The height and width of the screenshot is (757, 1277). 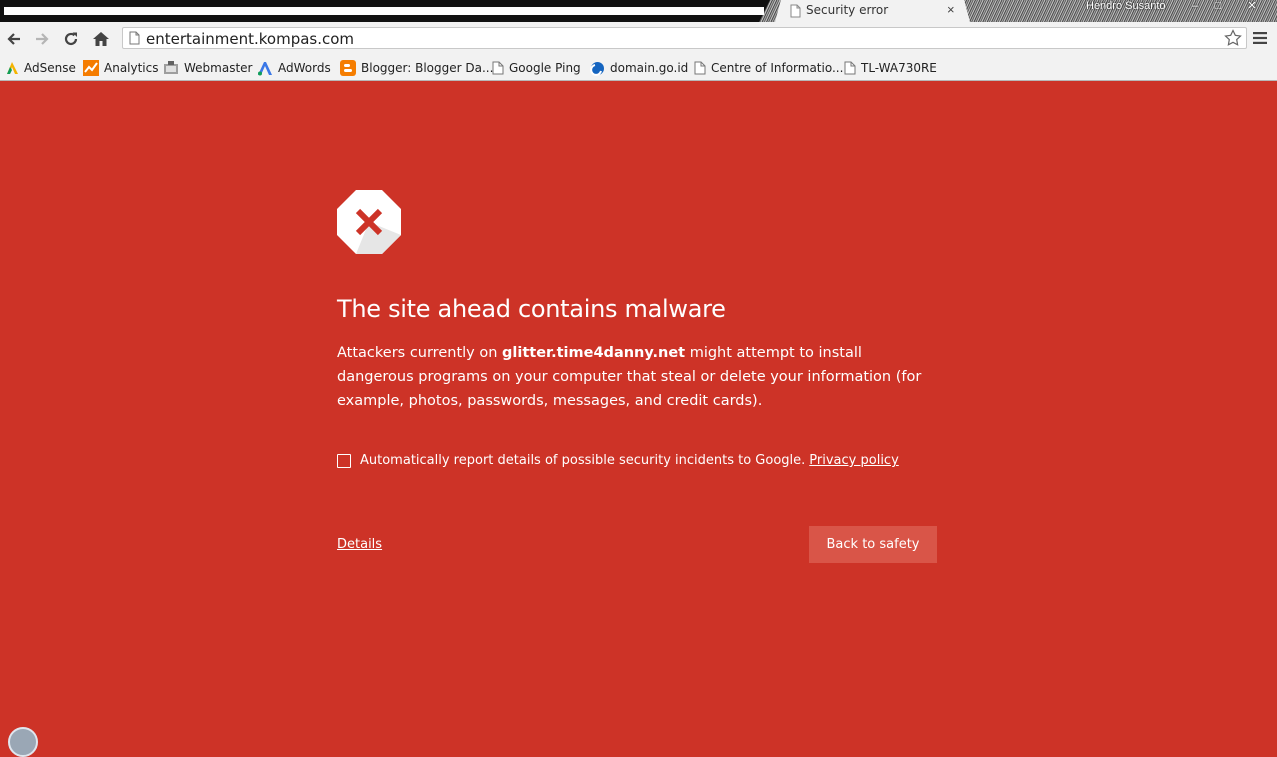 What do you see at coordinates (14, 39) in the screenshot?
I see `back-icon` at bounding box center [14, 39].